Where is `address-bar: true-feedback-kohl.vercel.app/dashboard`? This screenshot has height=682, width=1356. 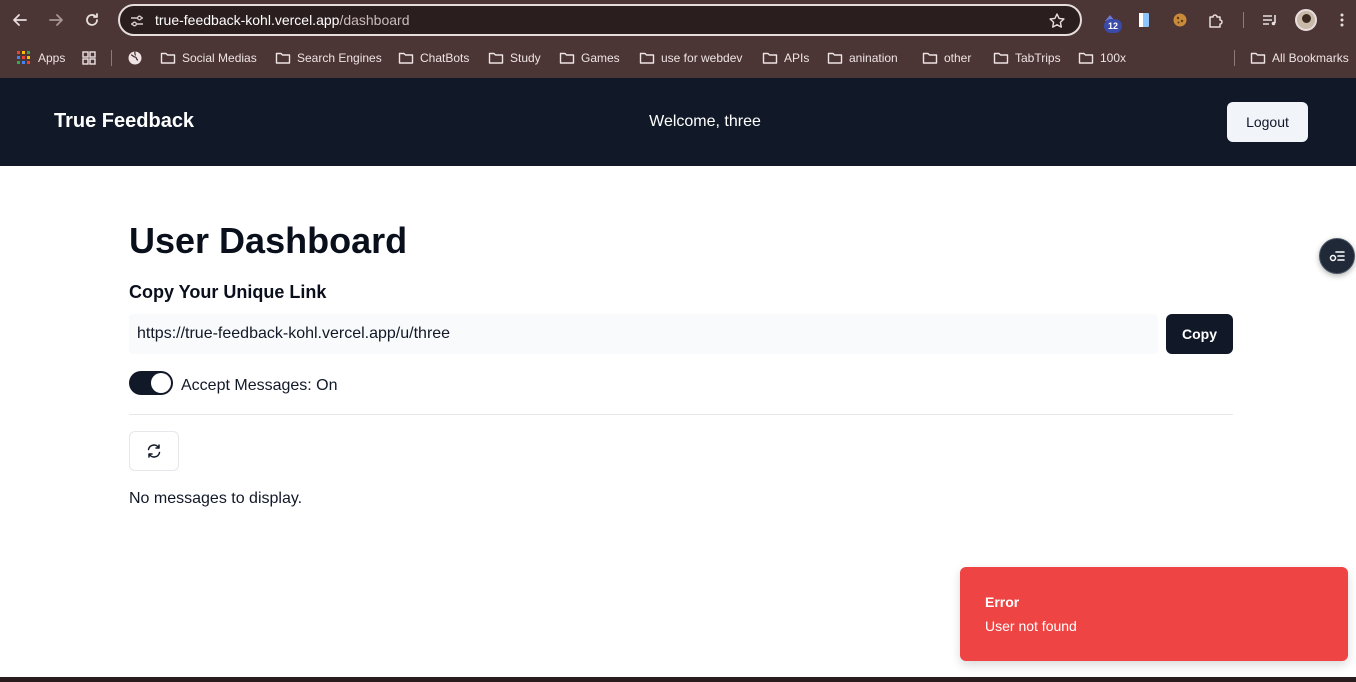
address-bar: true-feedback-kohl.vercel.app/dashboard is located at coordinates (600, 20).